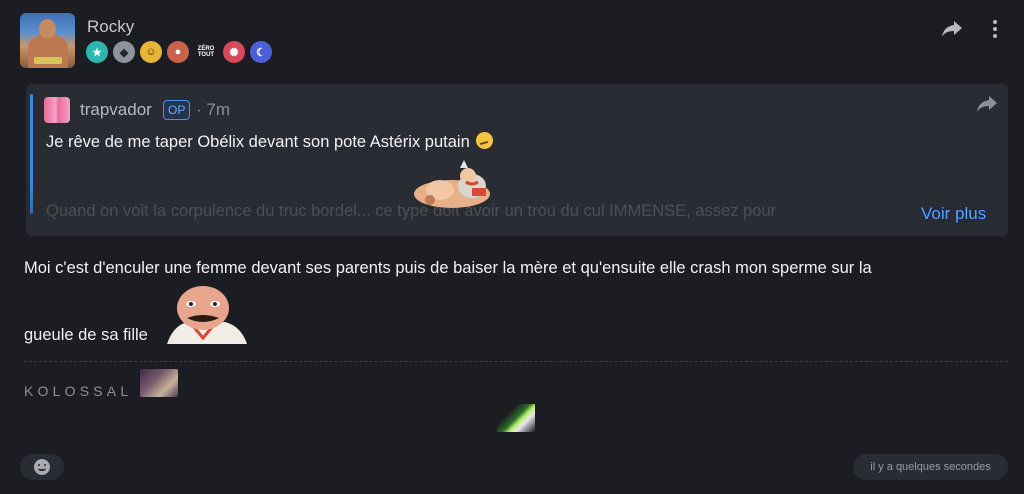 Image resolution: width=1024 pixels, height=494 pixels. I want to click on quote-author-avatar, so click(57, 110).